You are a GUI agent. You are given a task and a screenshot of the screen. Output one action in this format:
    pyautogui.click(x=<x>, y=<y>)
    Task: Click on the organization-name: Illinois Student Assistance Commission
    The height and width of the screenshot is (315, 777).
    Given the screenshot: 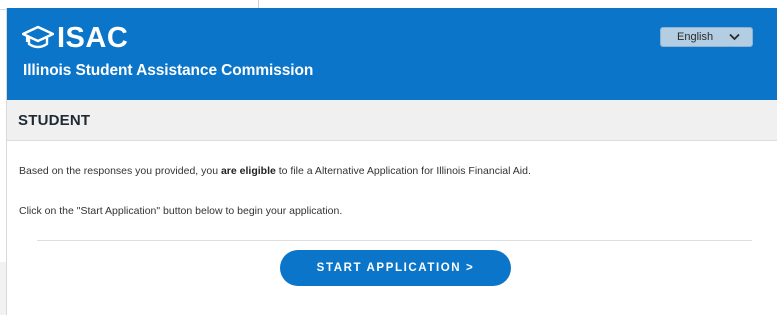 What is the action you would take?
    pyautogui.click(x=168, y=70)
    